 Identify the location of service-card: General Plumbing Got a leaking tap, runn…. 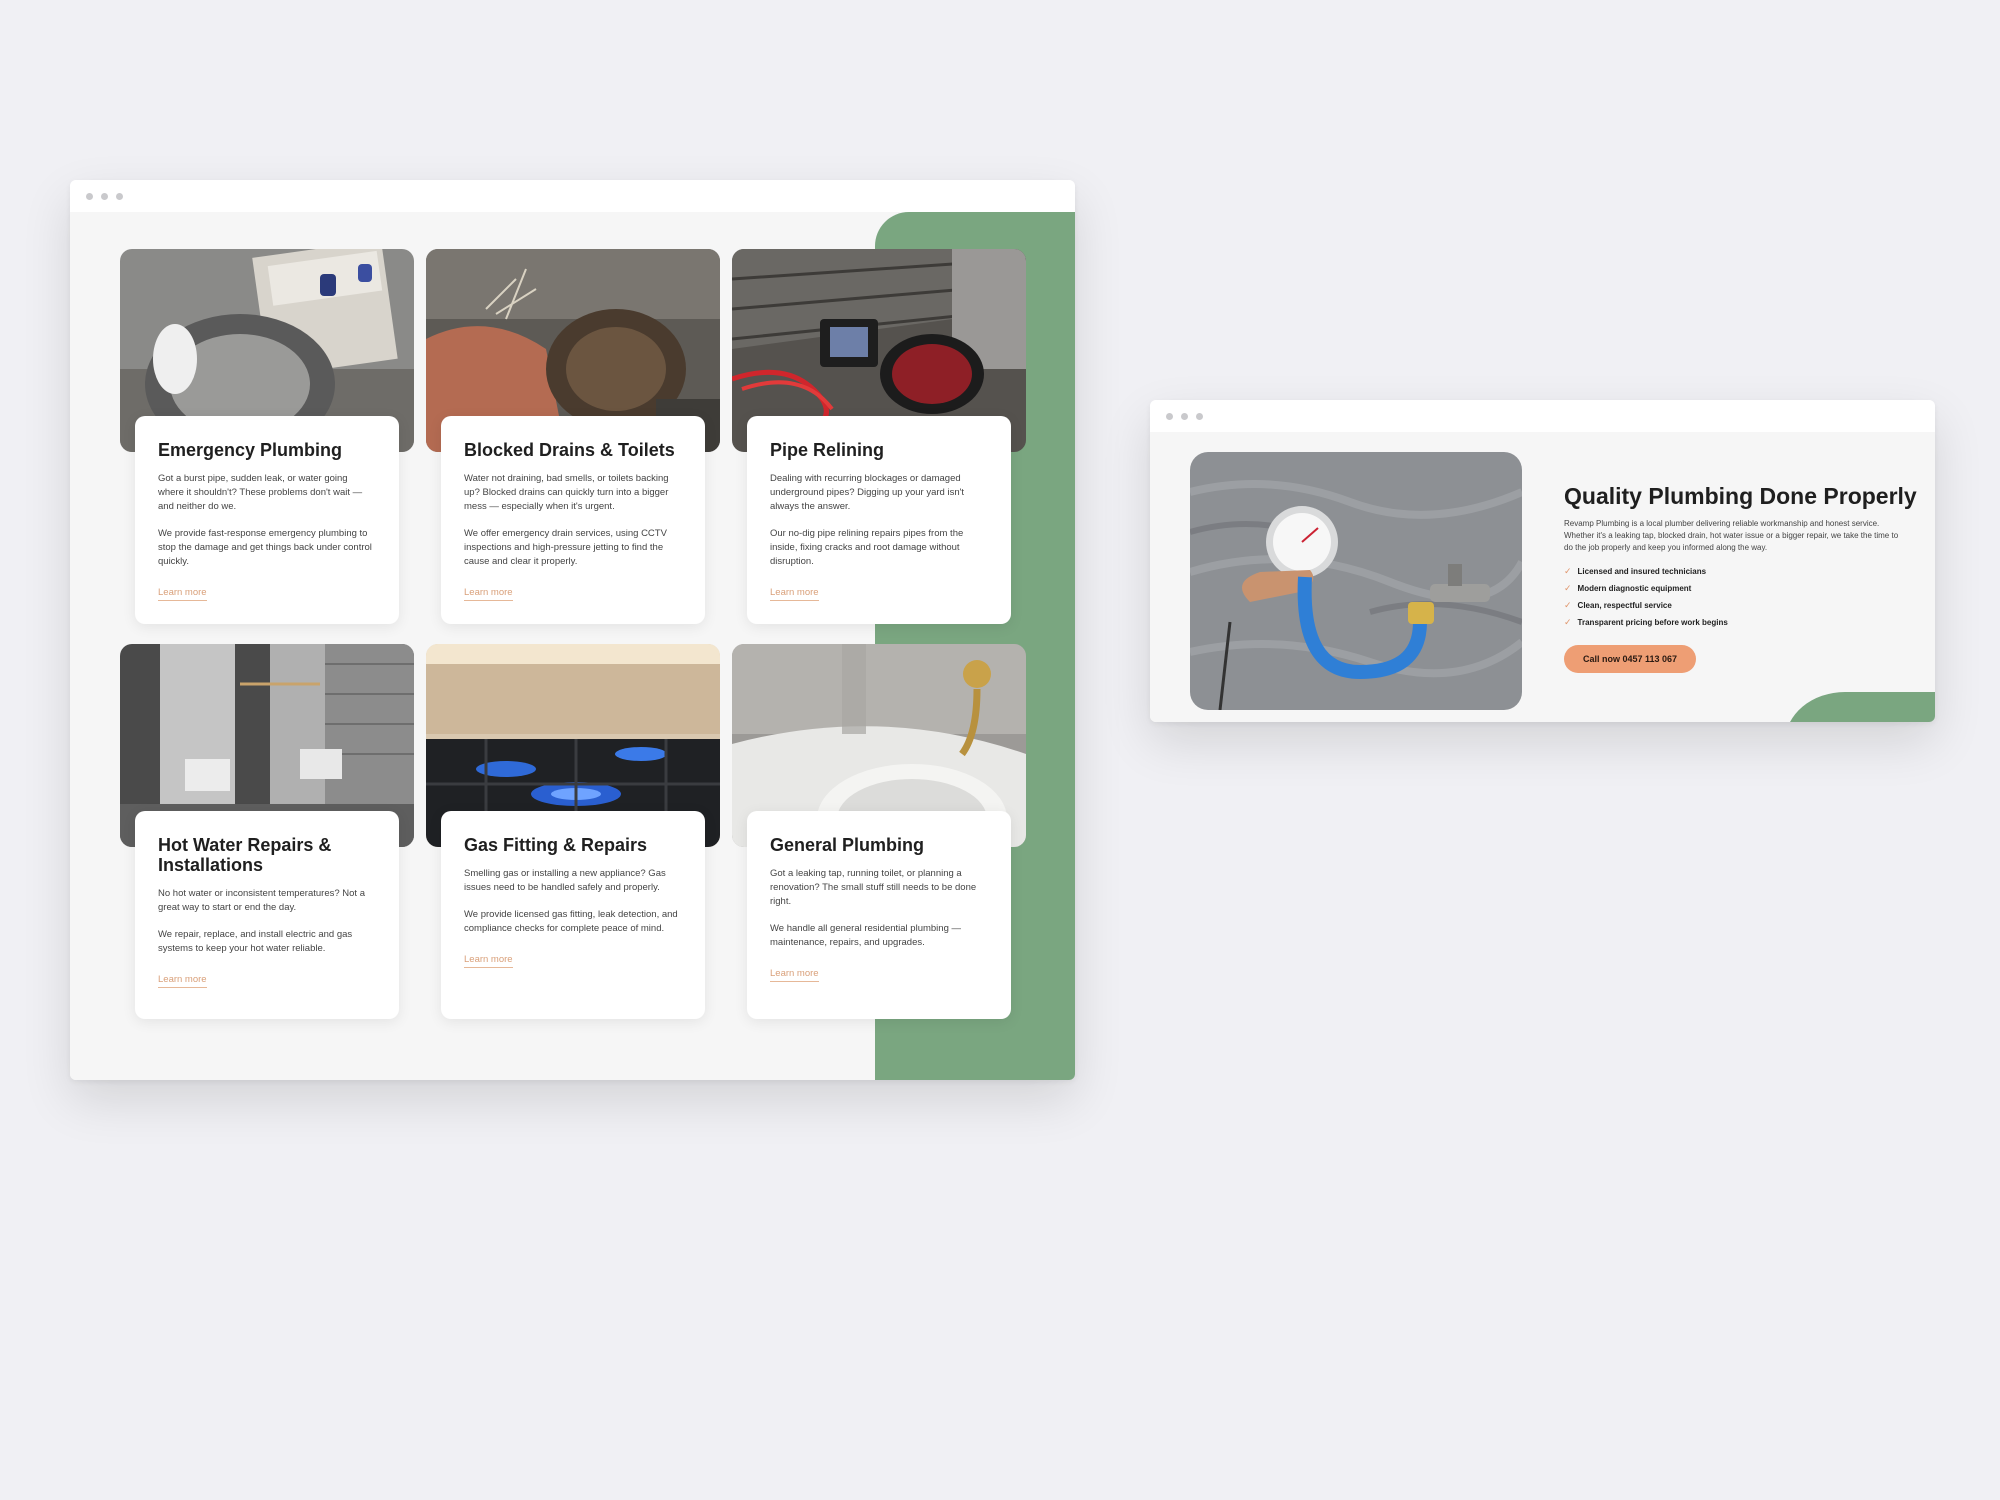
(879, 915).